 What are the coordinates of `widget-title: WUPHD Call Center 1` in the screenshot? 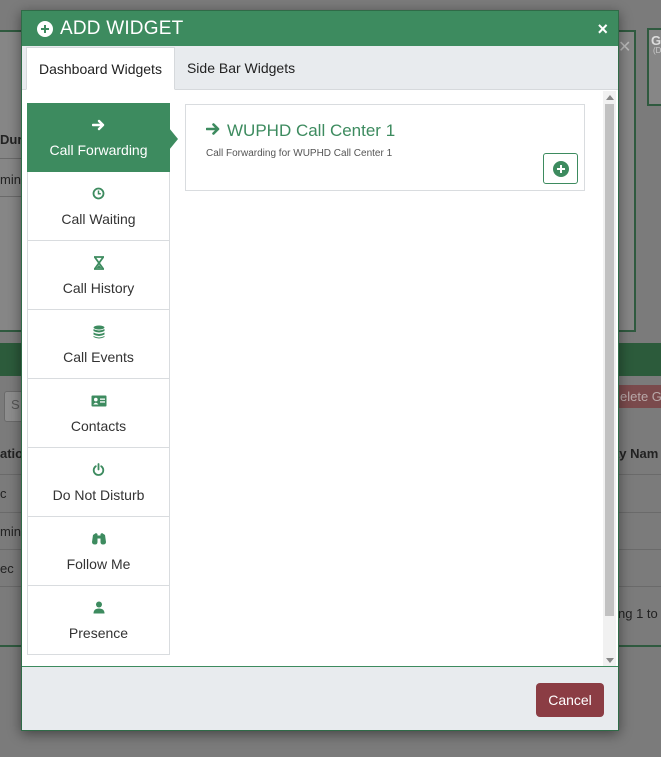 It's located at (384, 131).